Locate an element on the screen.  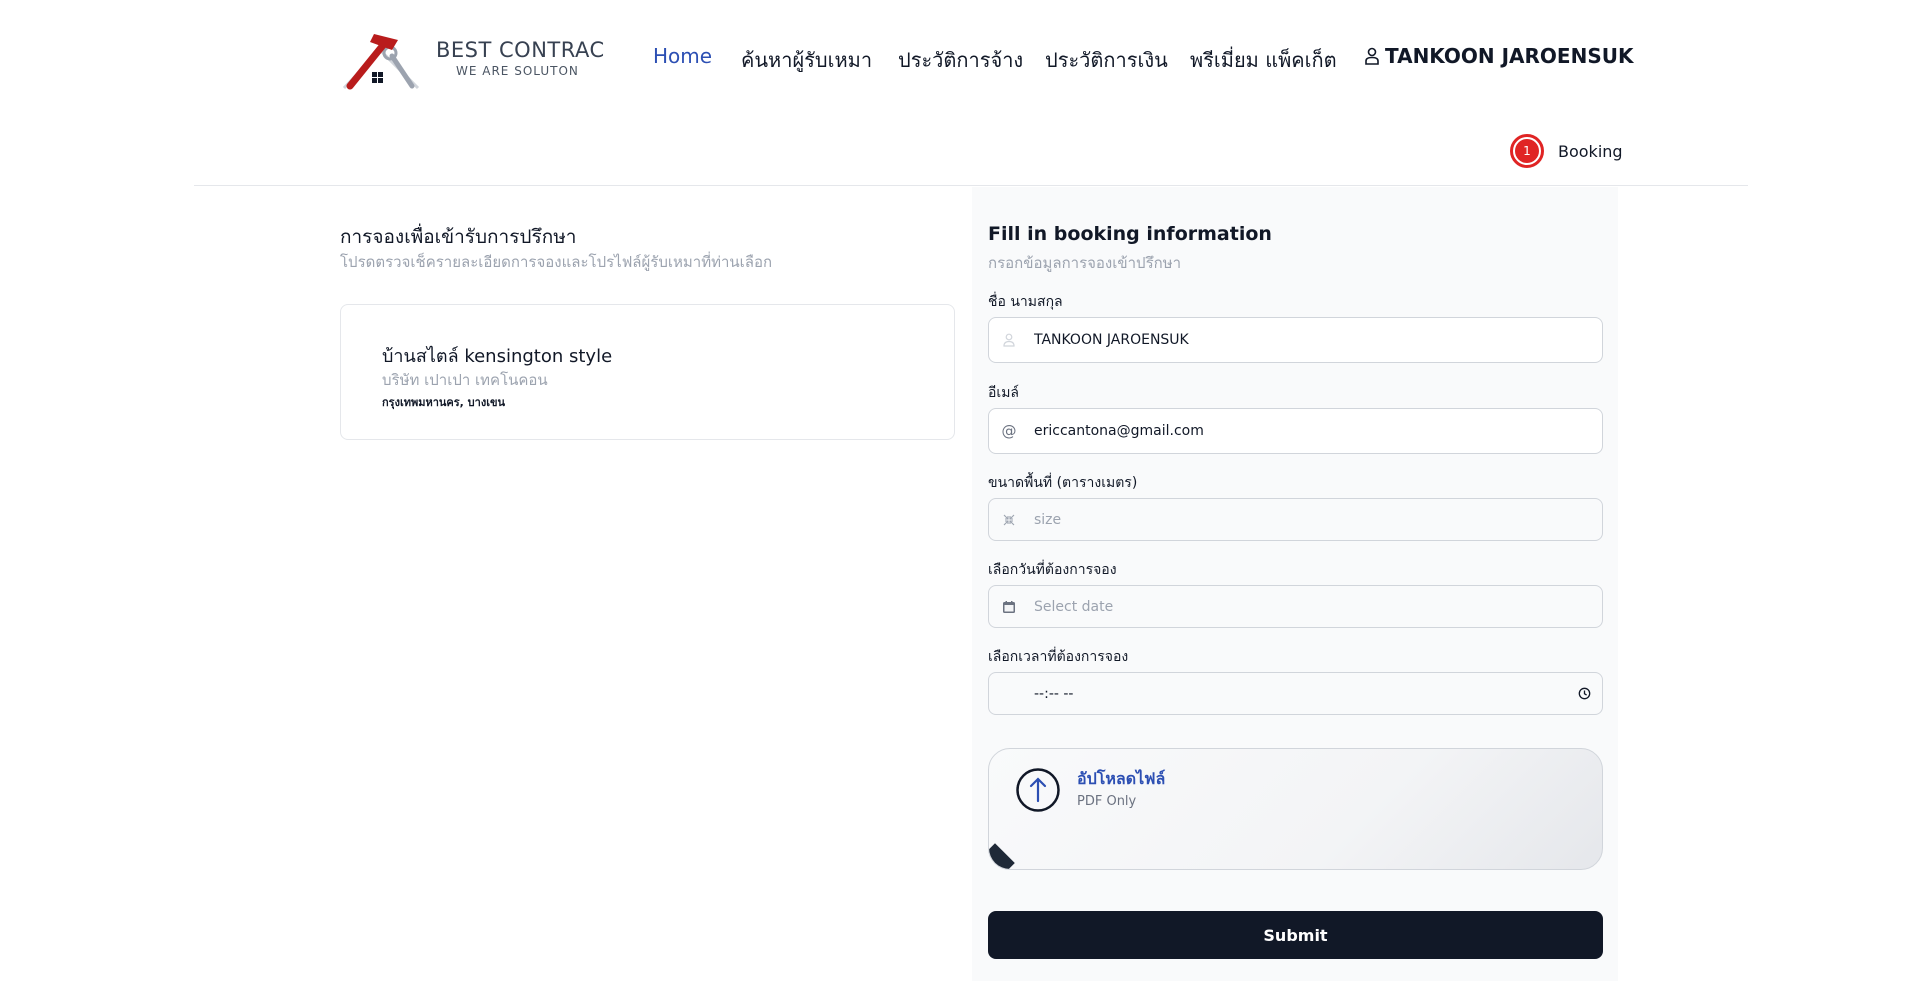
user-menu: TANKOON JAROENSUK is located at coordinates (1499, 56).